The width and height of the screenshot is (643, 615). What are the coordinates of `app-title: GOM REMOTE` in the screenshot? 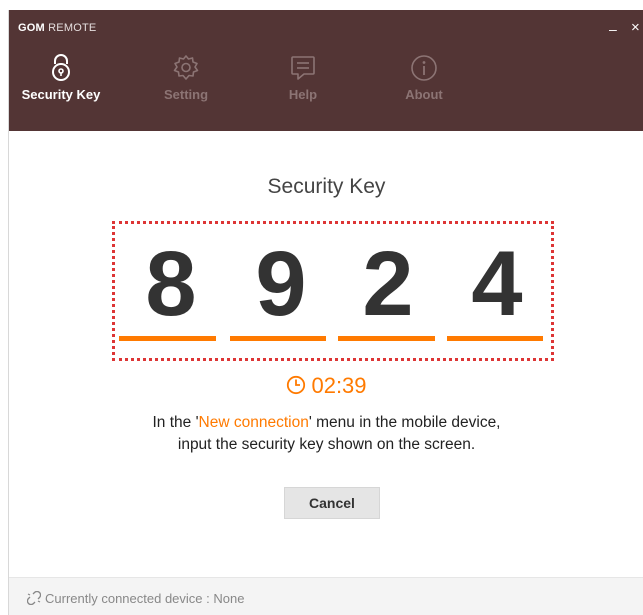 It's located at (57, 28).